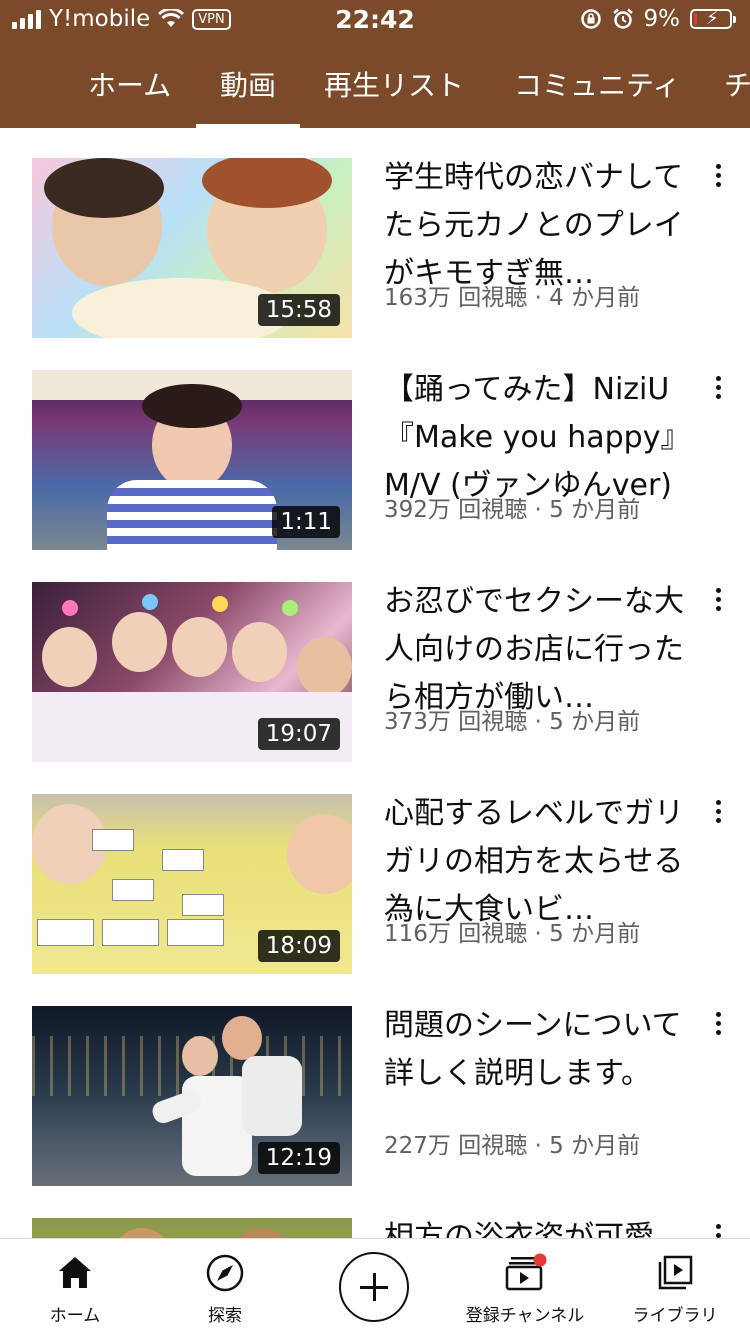  Describe the element at coordinates (192, 460) in the screenshot. I see `video-thumbnail: 1:11` at that location.